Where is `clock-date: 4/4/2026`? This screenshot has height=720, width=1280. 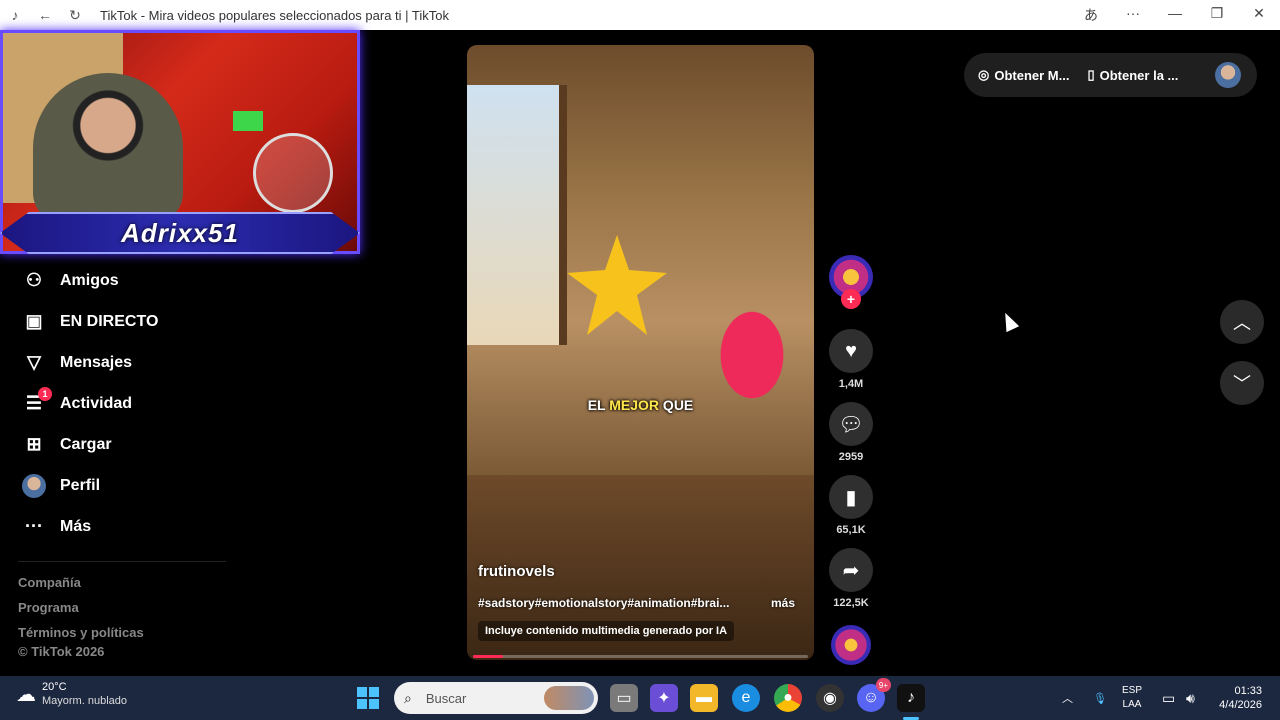
clock-date: 4/4/2026 is located at coordinates (1240, 705).